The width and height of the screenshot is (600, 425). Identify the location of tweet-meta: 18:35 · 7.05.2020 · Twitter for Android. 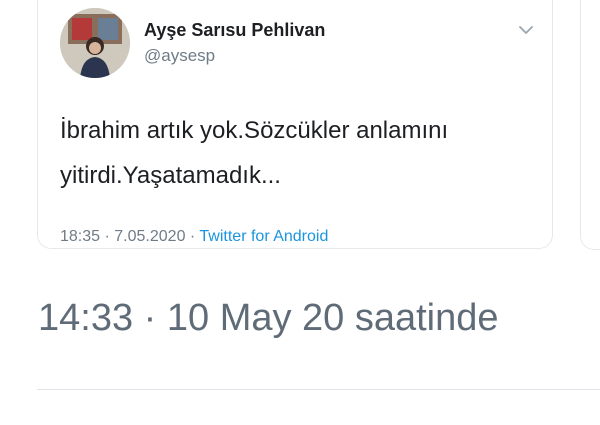
(194, 237).